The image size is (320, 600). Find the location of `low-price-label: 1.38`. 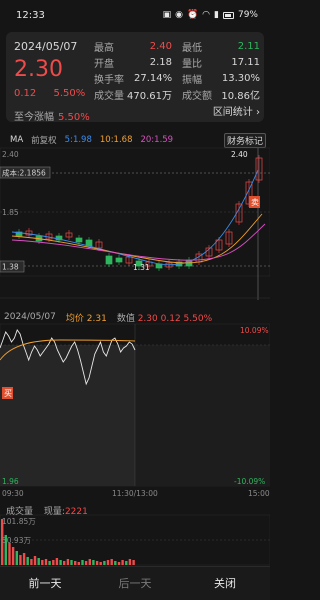

low-price-label: 1.38 is located at coordinates (10, 267).